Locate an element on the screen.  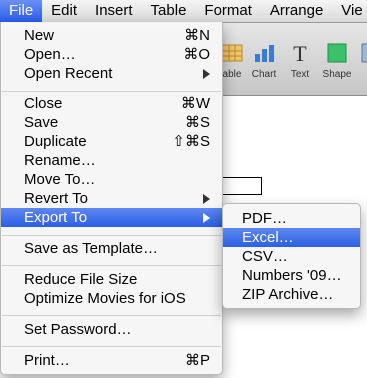
menu-format: Format is located at coordinates (228, 11).